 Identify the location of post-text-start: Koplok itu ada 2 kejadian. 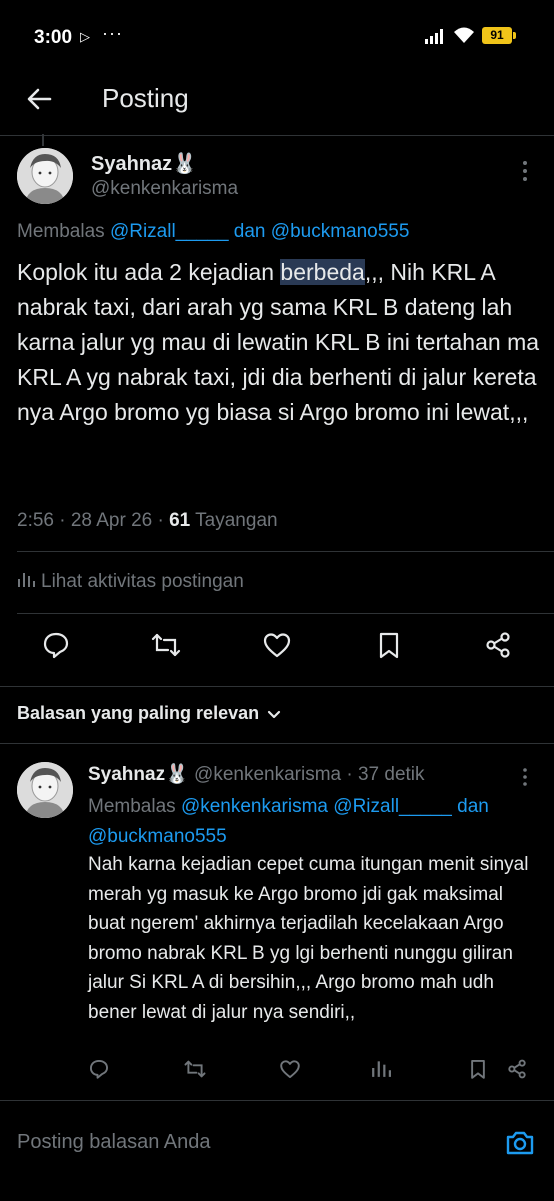
(149, 272).